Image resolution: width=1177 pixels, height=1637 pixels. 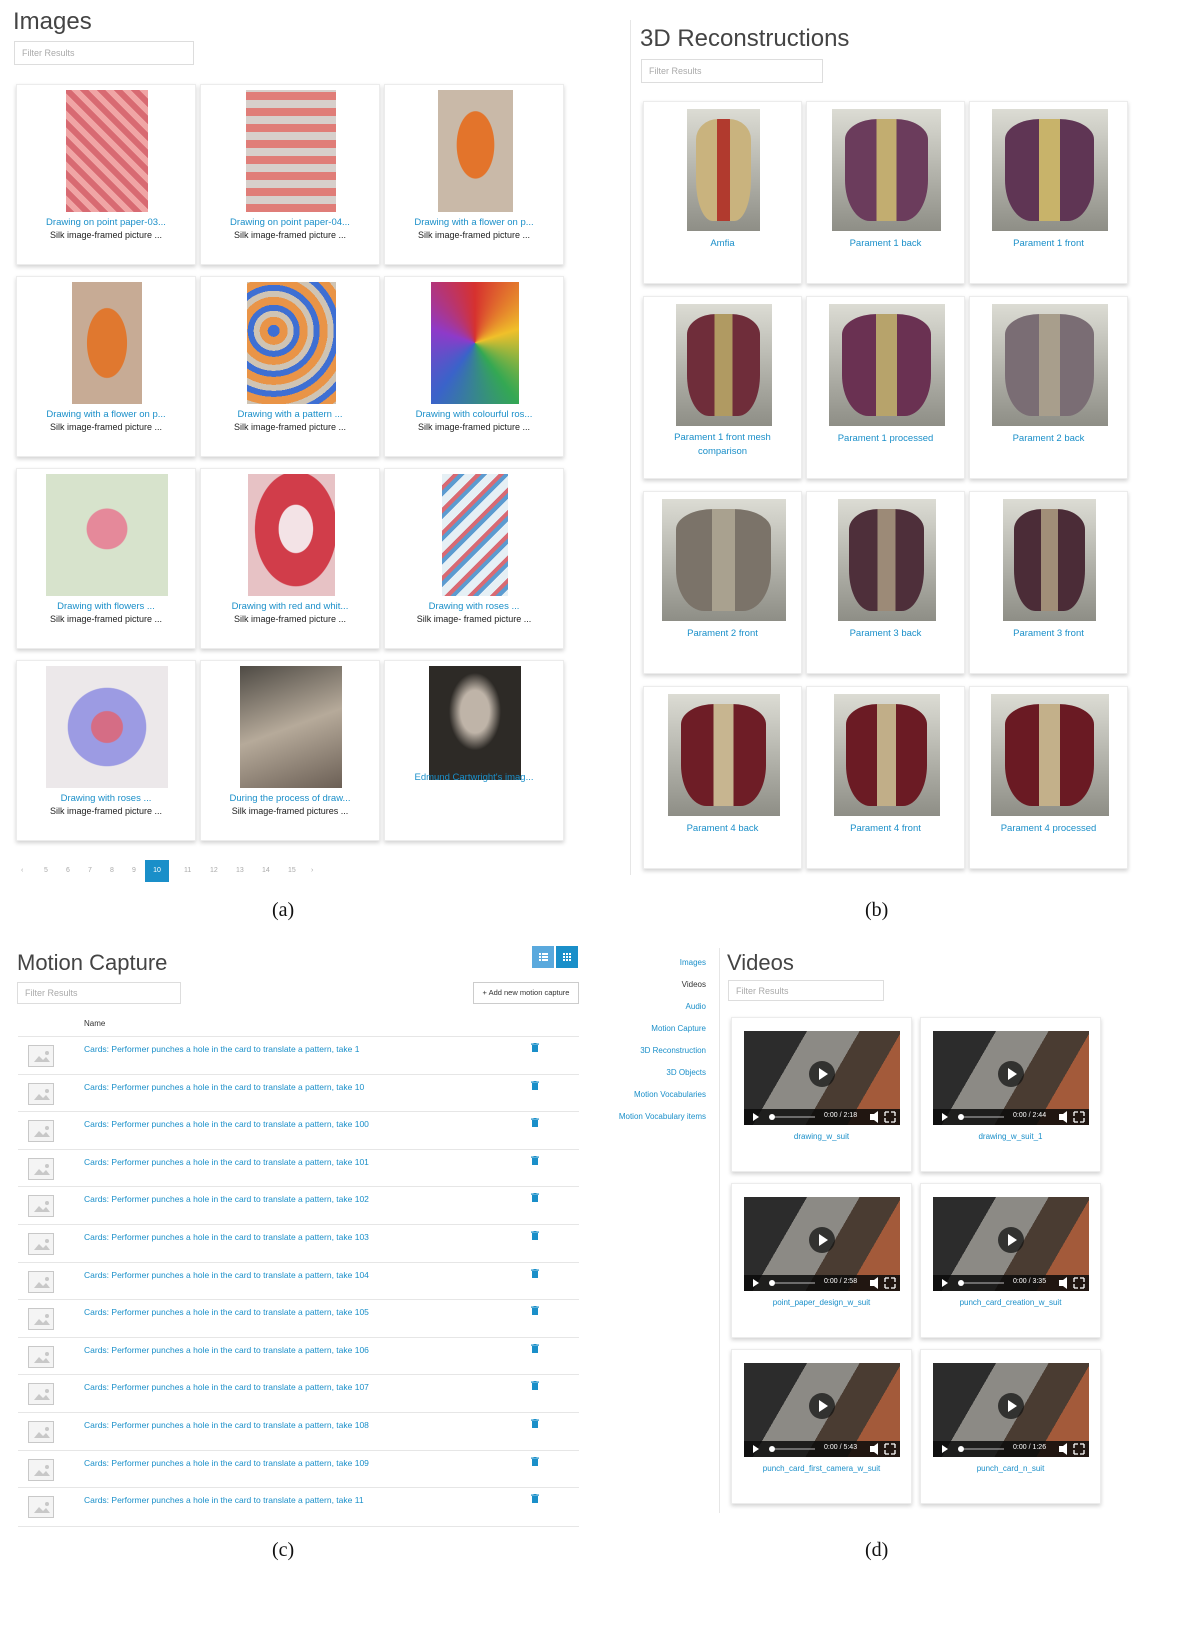 I want to click on reconstruction-card: Parament 4 back, so click(x=722, y=777).